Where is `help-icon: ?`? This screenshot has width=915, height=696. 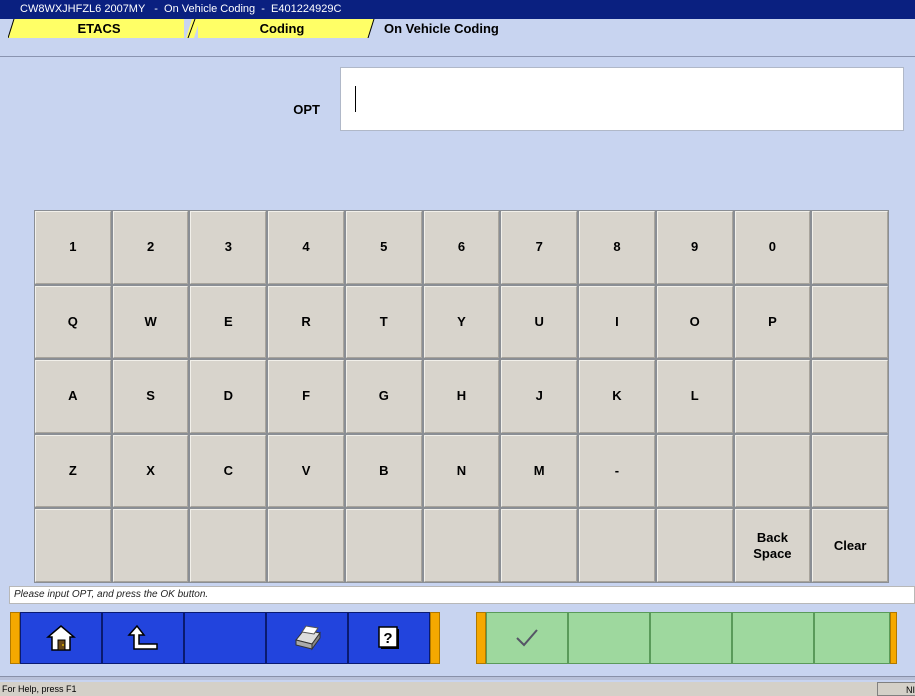
help-icon: ? is located at coordinates (389, 638).